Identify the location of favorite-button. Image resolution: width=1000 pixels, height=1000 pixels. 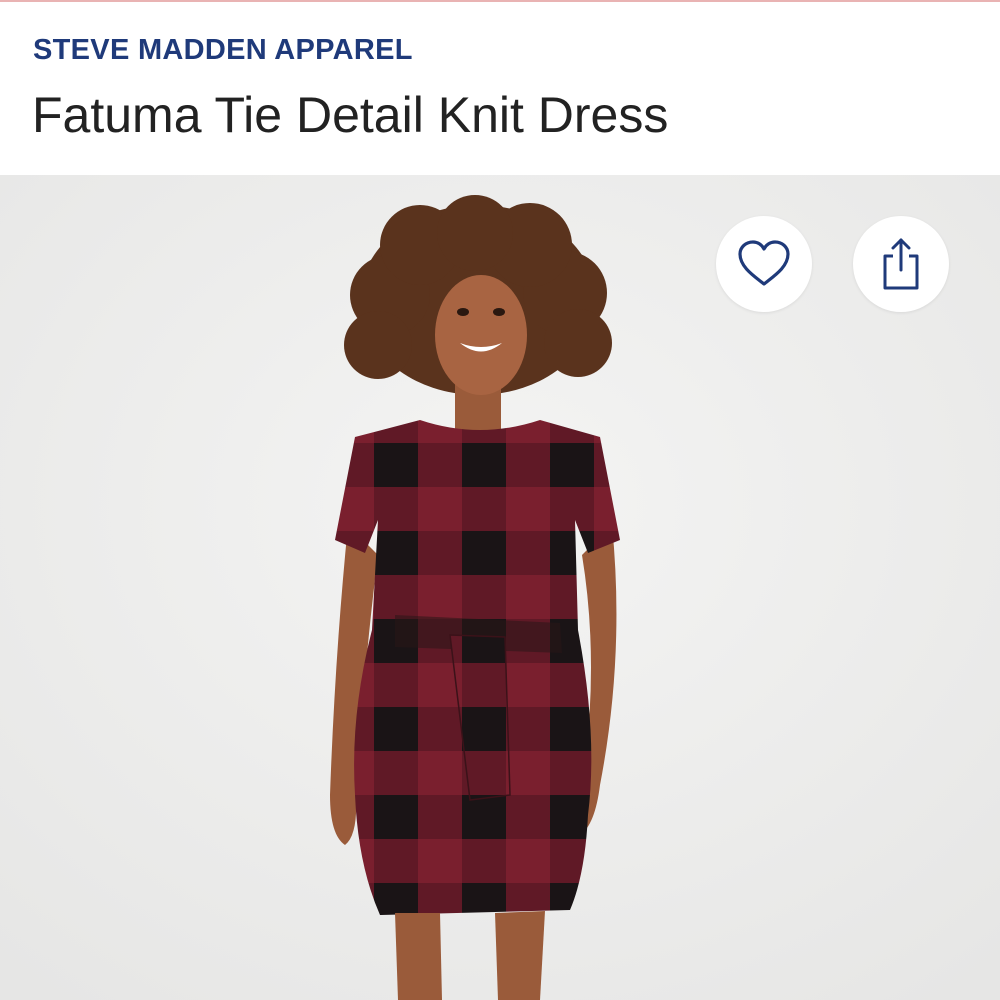
(764, 264).